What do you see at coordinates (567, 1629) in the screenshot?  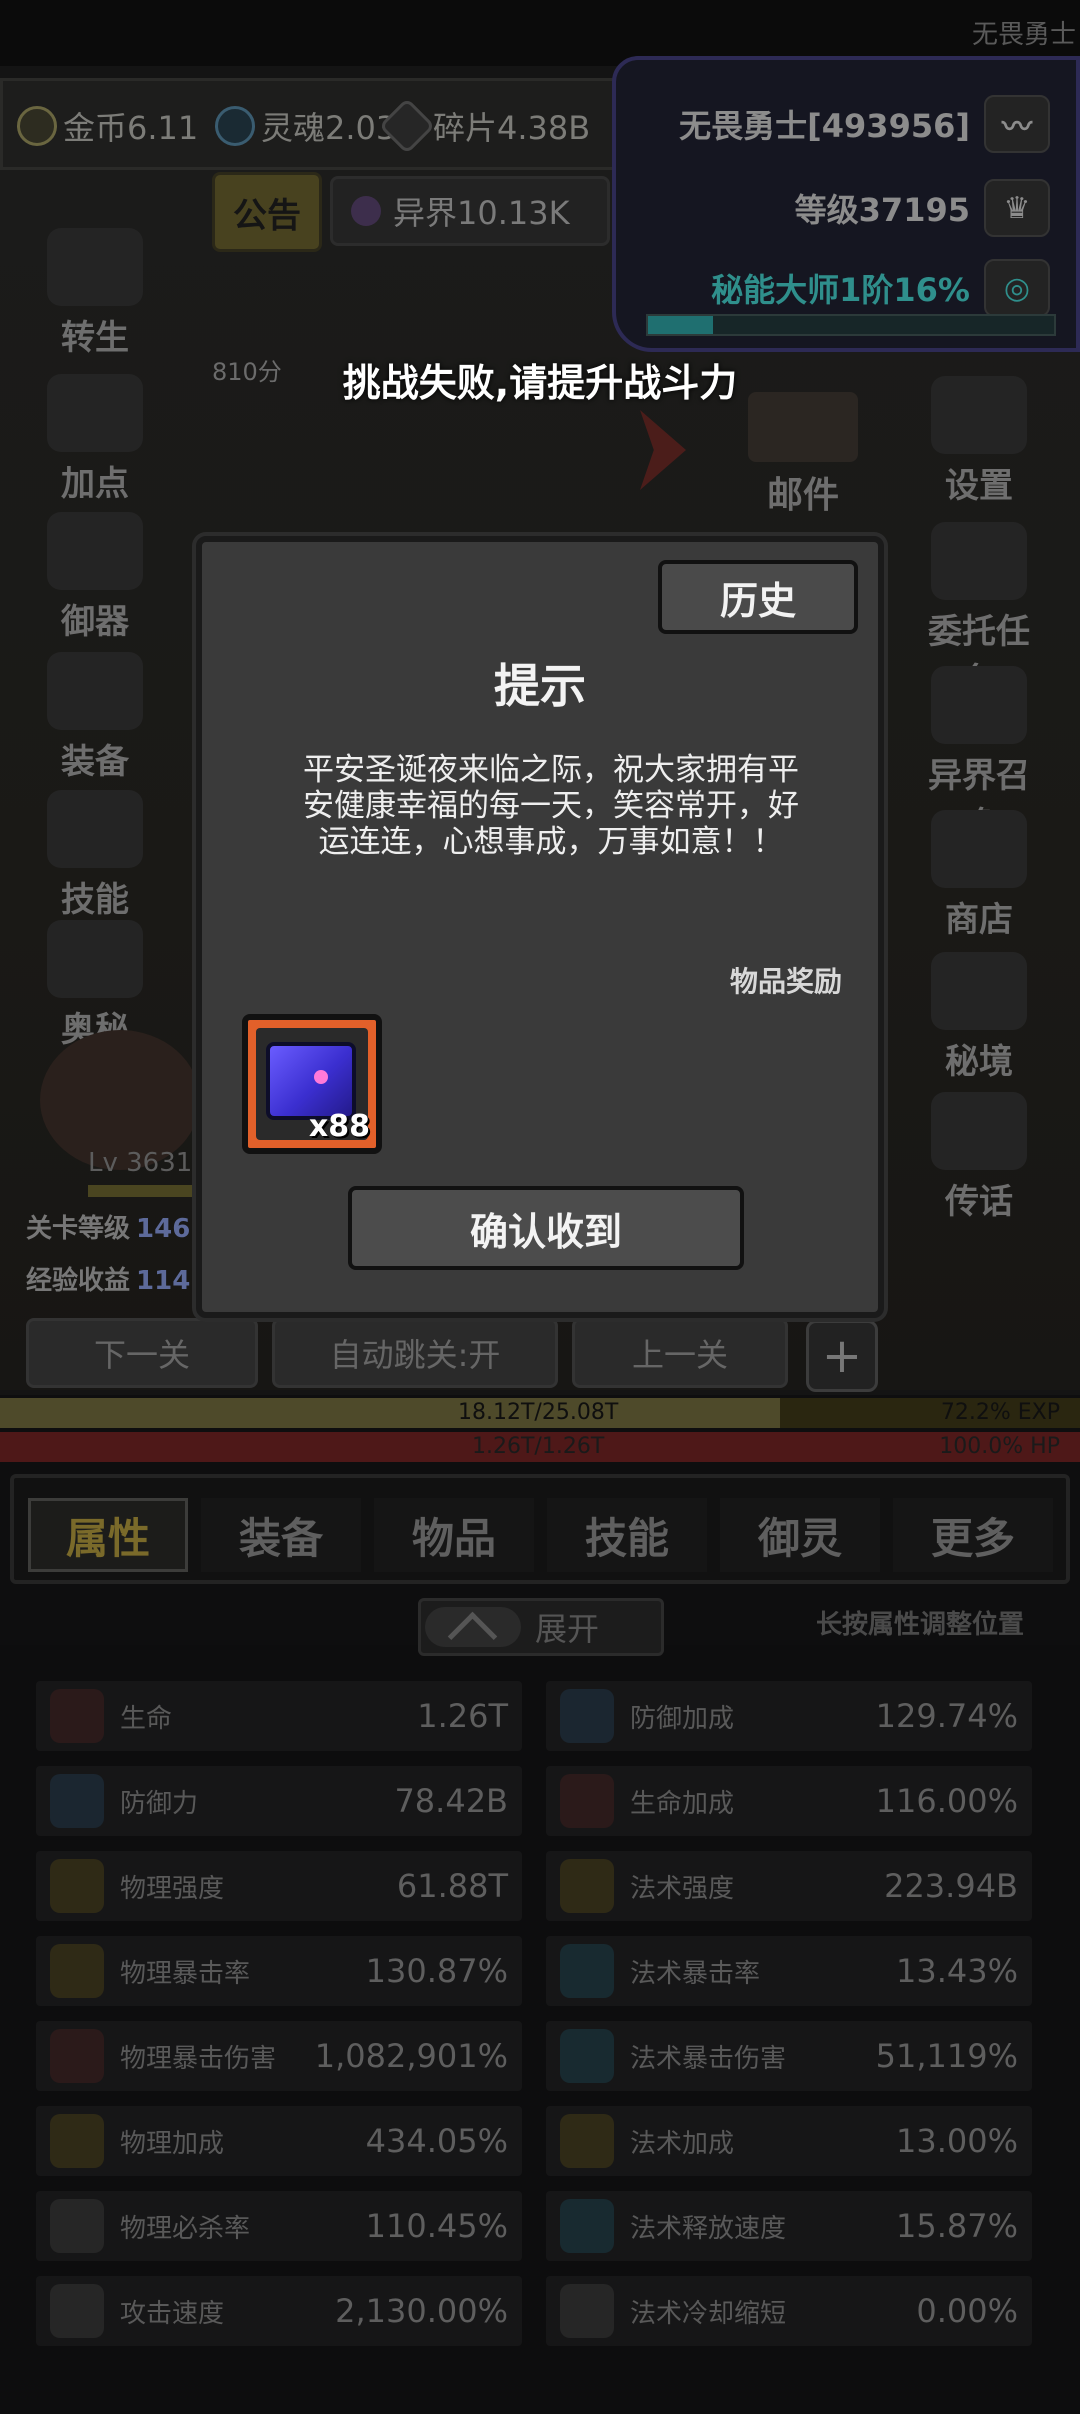 I see `expand-label: 展开` at bounding box center [567, 1629].